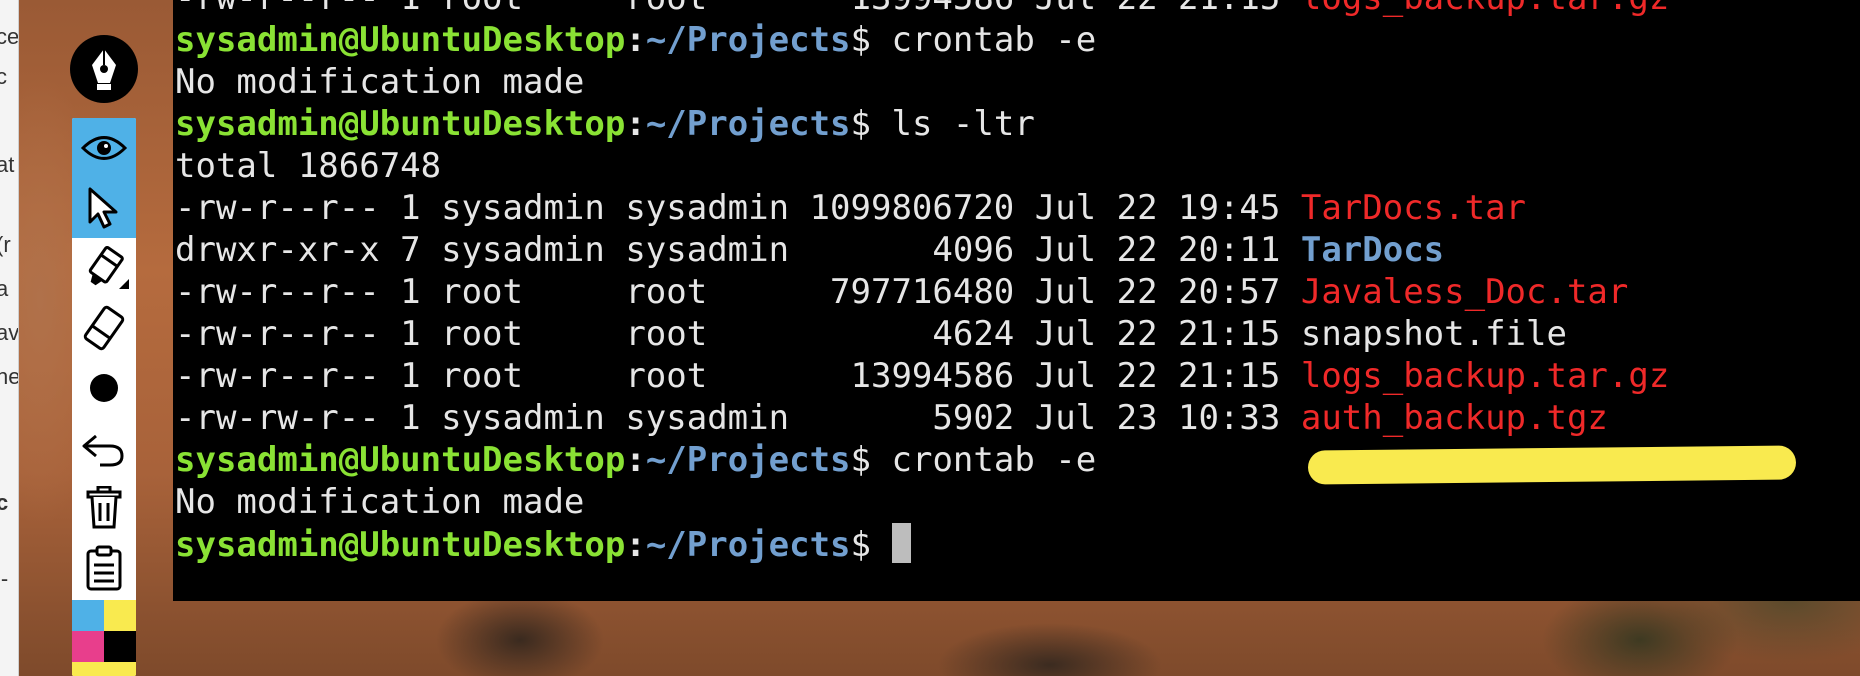 The height and width of the screenshot is (676, 1860). What do you see at coordinates (738, 334) in the screenshot?
I see `ls-meta: -rw-r--r-- 1 root root 4624 Jul 22 21:15` at bounding box center [738, 334].